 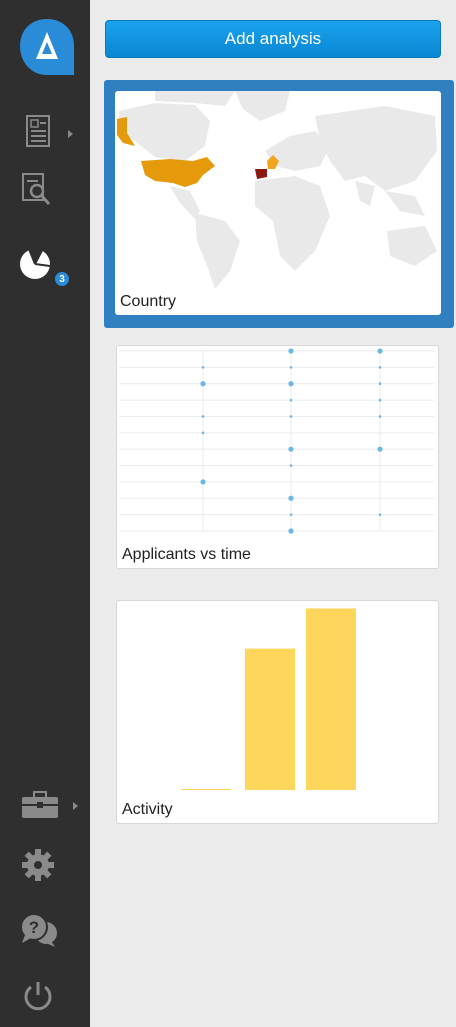 I want to click on document-search-icon, so click(x=36, y=189).